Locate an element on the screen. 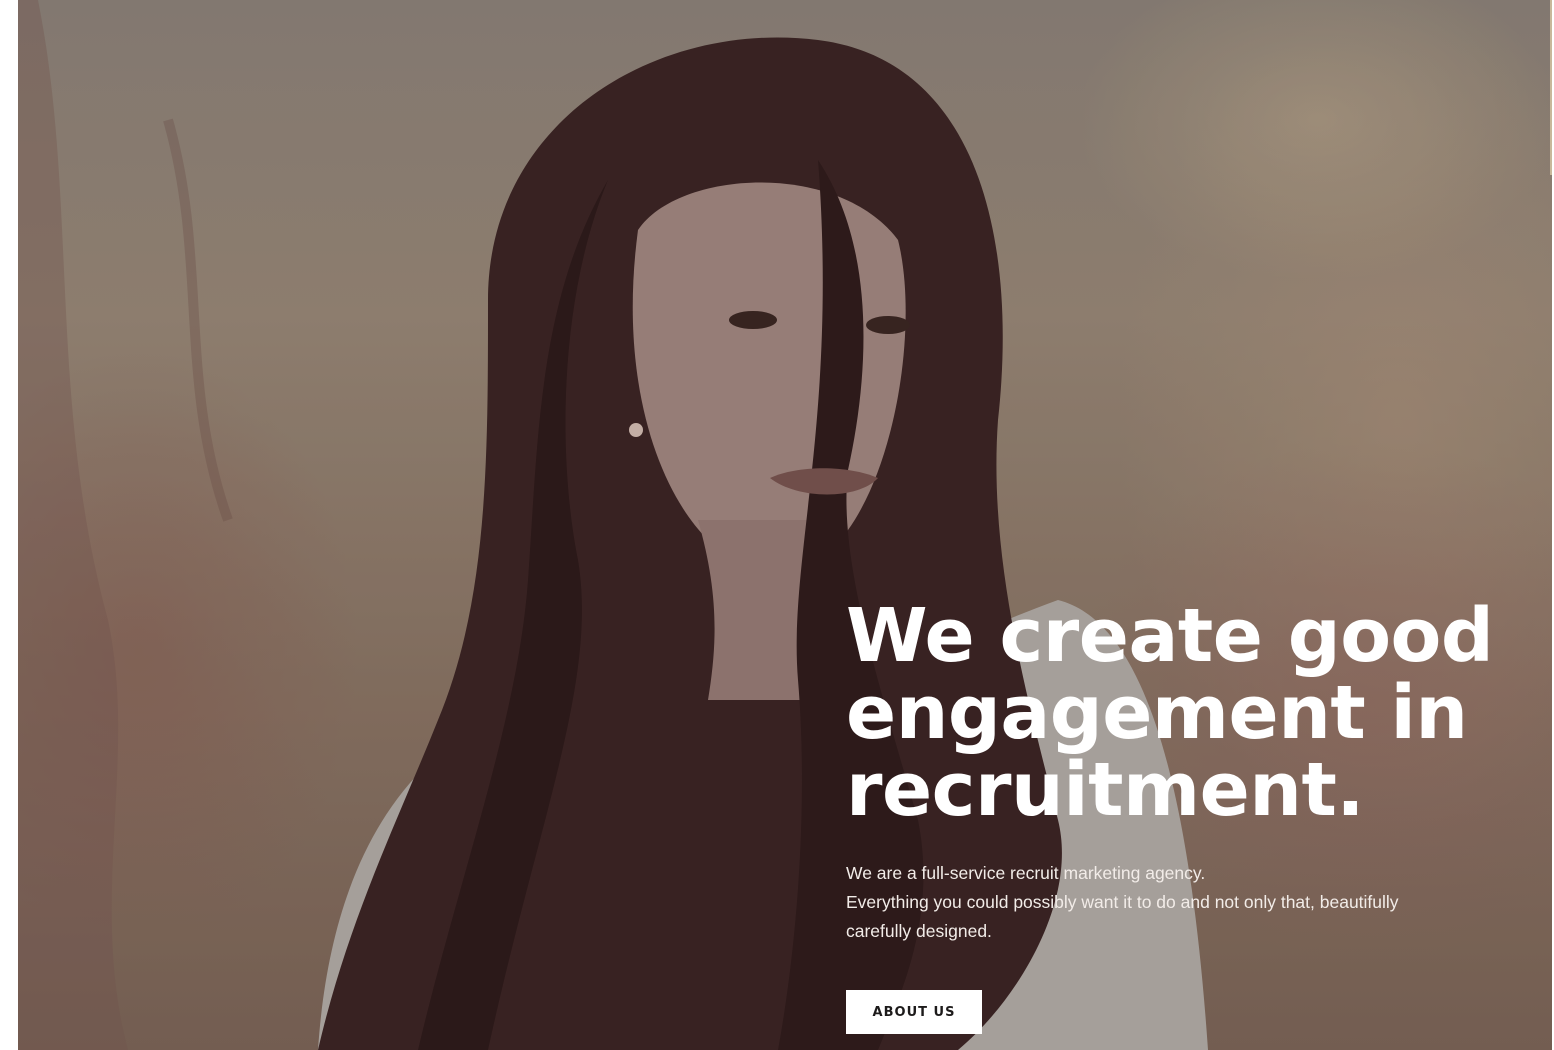 This screenshot has width=1554, height=1050. hero-intro-line: carefully designed. is located at coordinates (919, 931).